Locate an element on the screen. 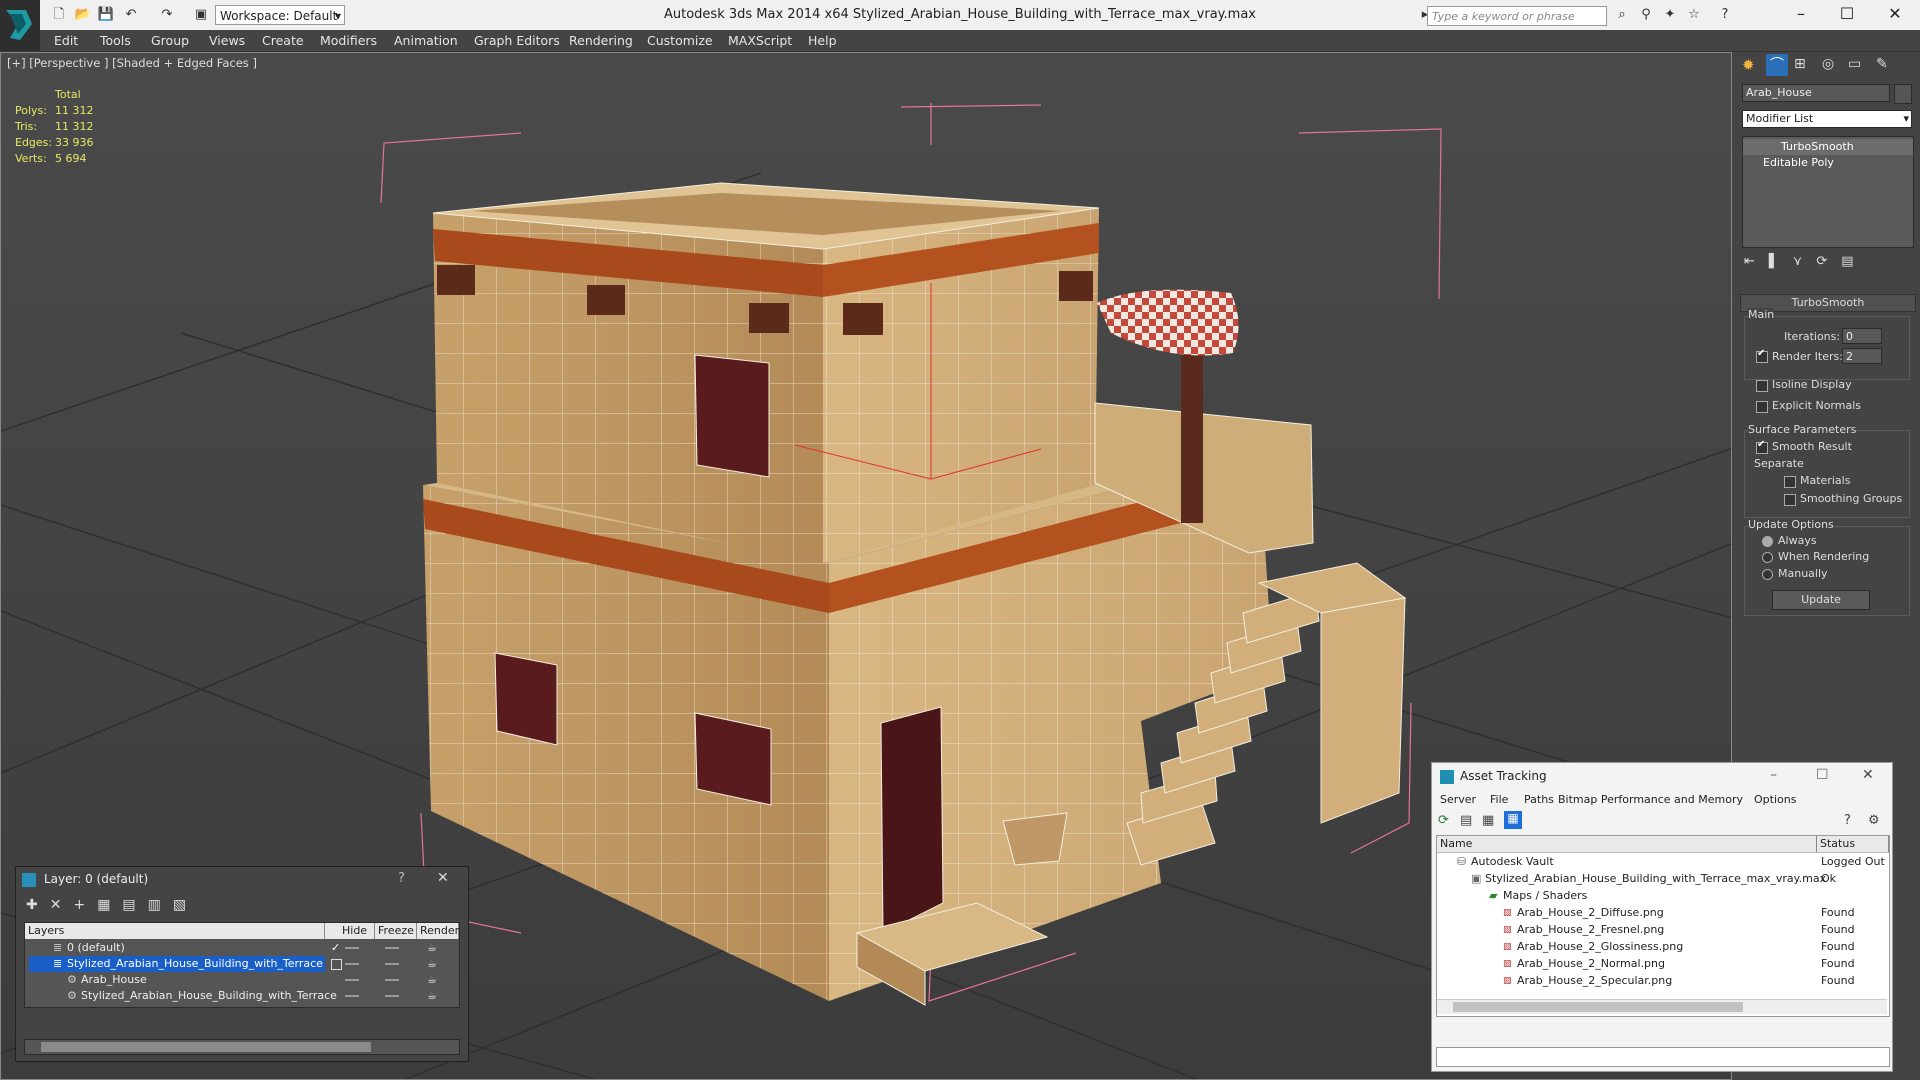 Image resolution: width=1920 pixels, height=1080 pixels. menu-help: Help is located at coordinates (822, 40).